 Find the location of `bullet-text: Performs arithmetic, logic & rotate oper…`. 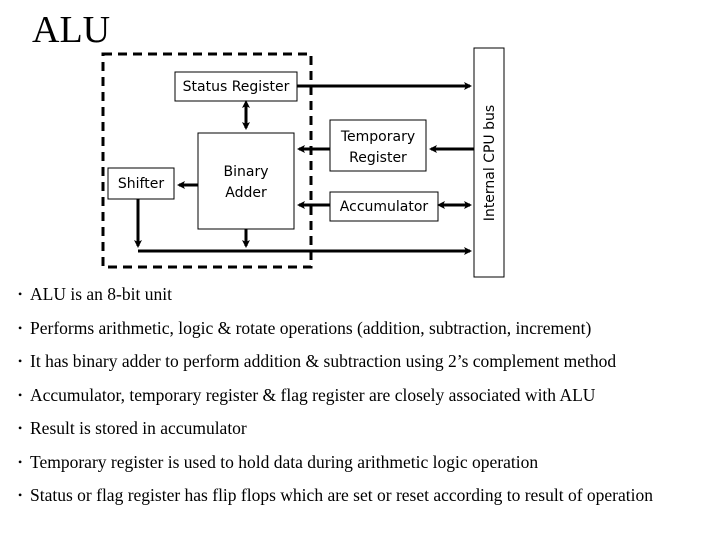

bullet-text: Performs arithmetic, logic & rotate oper… is located at coordinates (311, 327).